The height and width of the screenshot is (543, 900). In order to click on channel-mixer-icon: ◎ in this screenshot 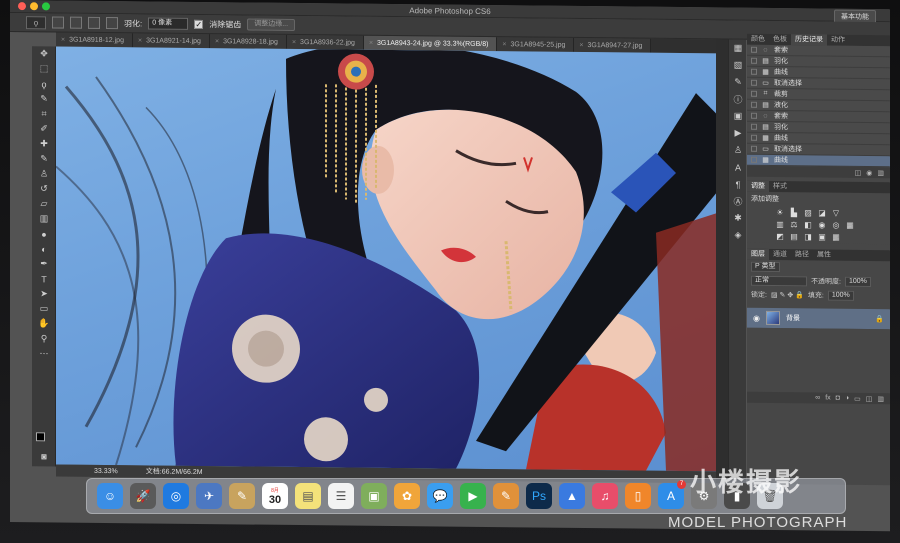, I will do `click(836, 226)`.